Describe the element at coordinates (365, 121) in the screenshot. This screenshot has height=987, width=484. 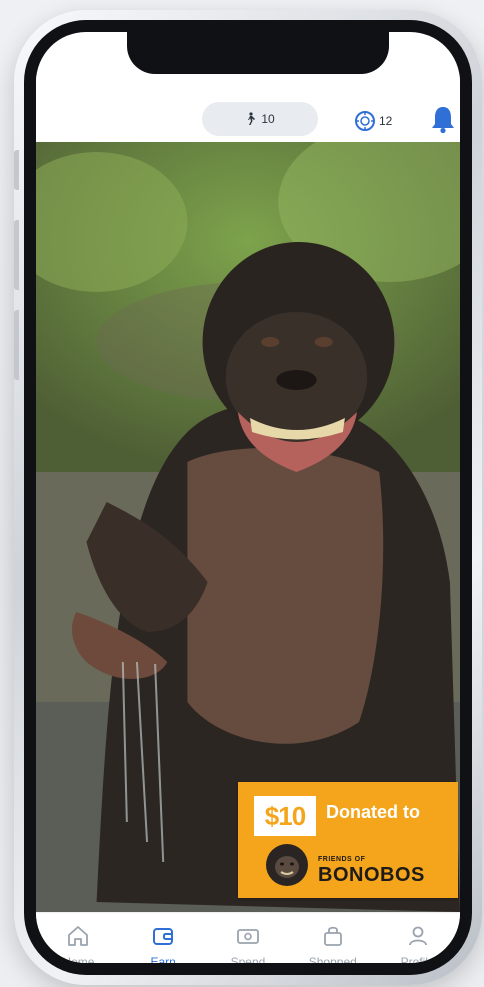
I see `coin-icon` at that location.